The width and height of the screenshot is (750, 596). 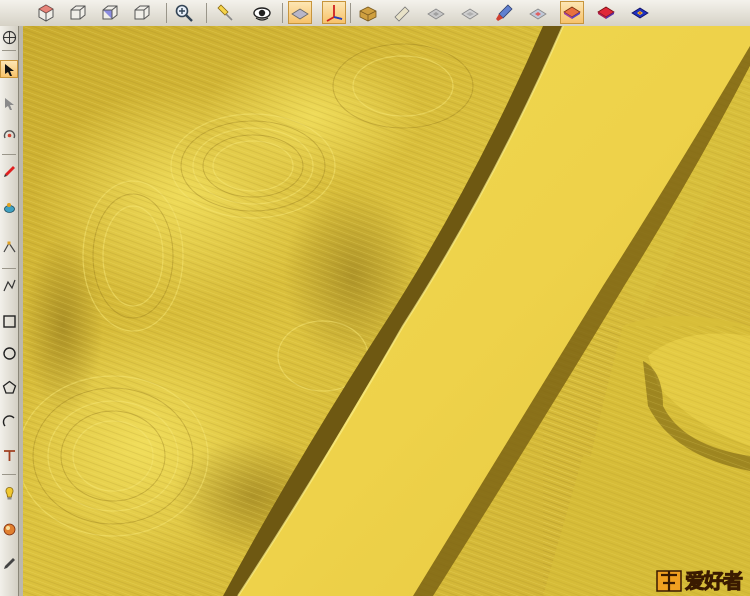 What do you see at coordinates (300, 12) in the screenshot?
I see `plane-icon` at bounding box center [300, 12].